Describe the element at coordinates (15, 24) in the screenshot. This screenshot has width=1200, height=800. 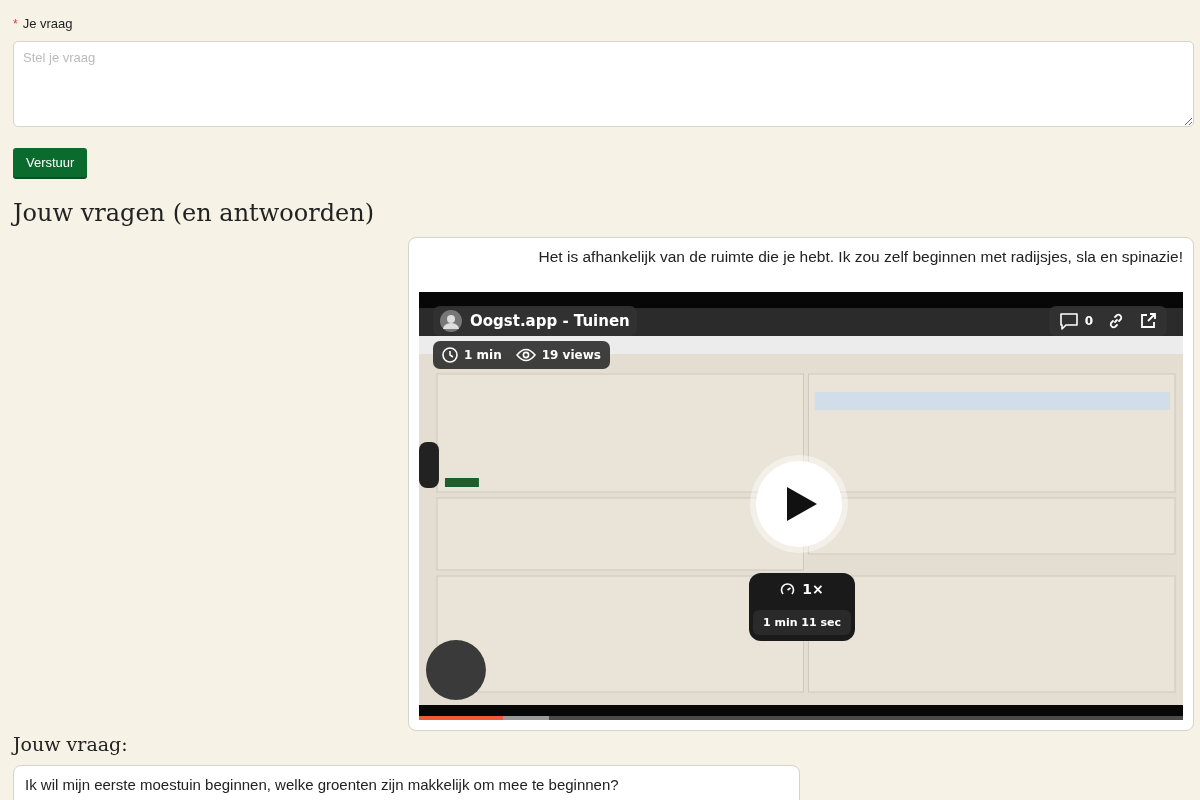
I see `required-mark: *` at that location.